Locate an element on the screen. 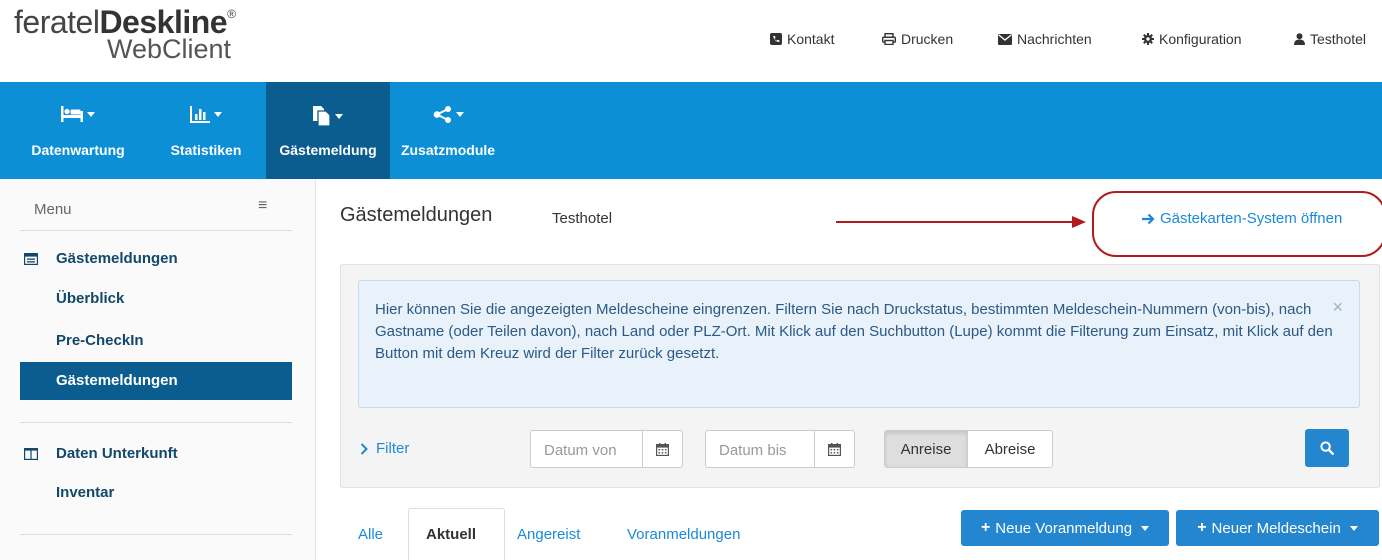  topnav-label: Konfiguration is located at coordinates (1200, 39).